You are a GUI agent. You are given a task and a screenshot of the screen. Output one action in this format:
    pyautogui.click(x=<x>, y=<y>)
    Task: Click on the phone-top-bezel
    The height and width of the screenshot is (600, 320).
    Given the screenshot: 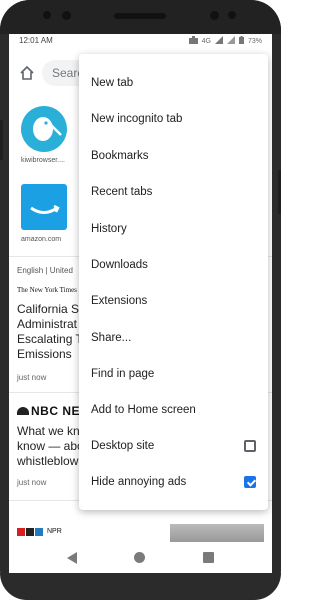 What is the action you would take?
    pyautogui.click(x=140, y=17)
    